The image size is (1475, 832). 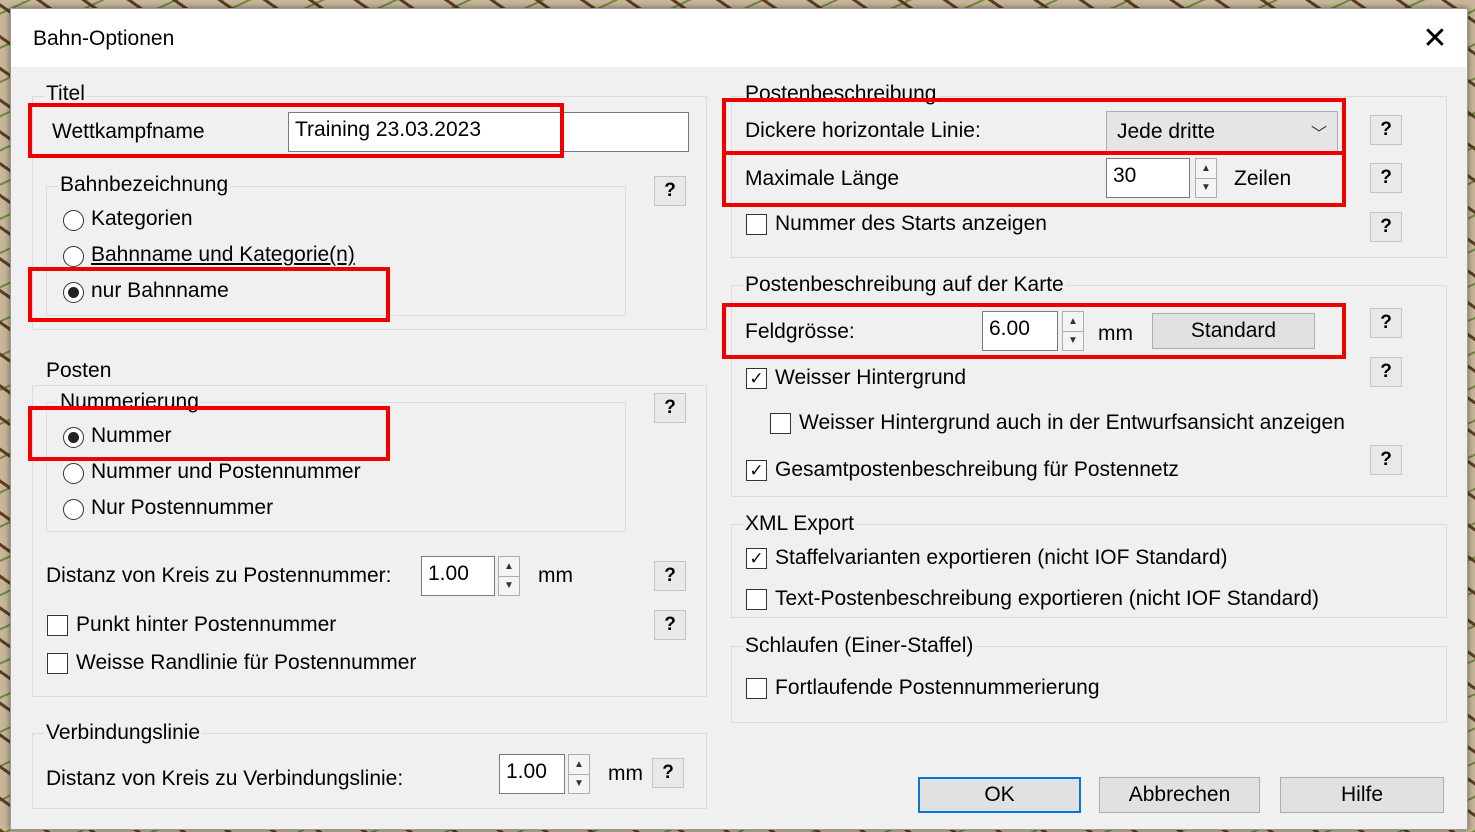 I want to click on window-title: Bahn-Optionen, so click(x=104, y=38).